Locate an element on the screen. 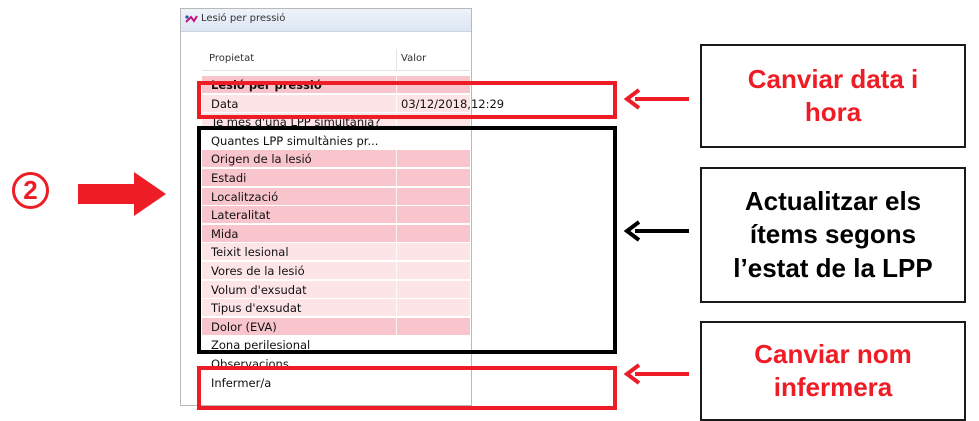  step-arrow-icon is located at coordinates (122, 194).